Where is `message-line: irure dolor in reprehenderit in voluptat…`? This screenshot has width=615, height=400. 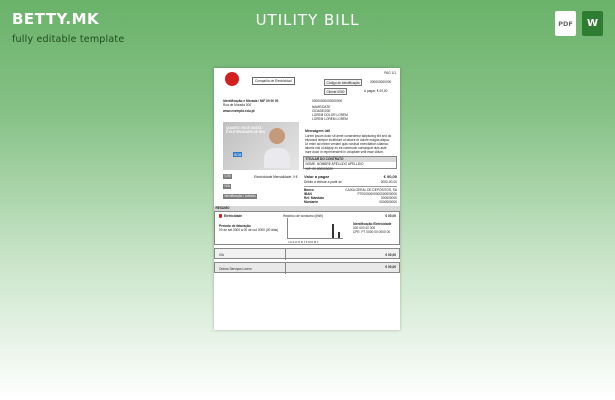 message-line: irure dolor in reprehenderit in voluptat… is located at coordinates (344, 152).